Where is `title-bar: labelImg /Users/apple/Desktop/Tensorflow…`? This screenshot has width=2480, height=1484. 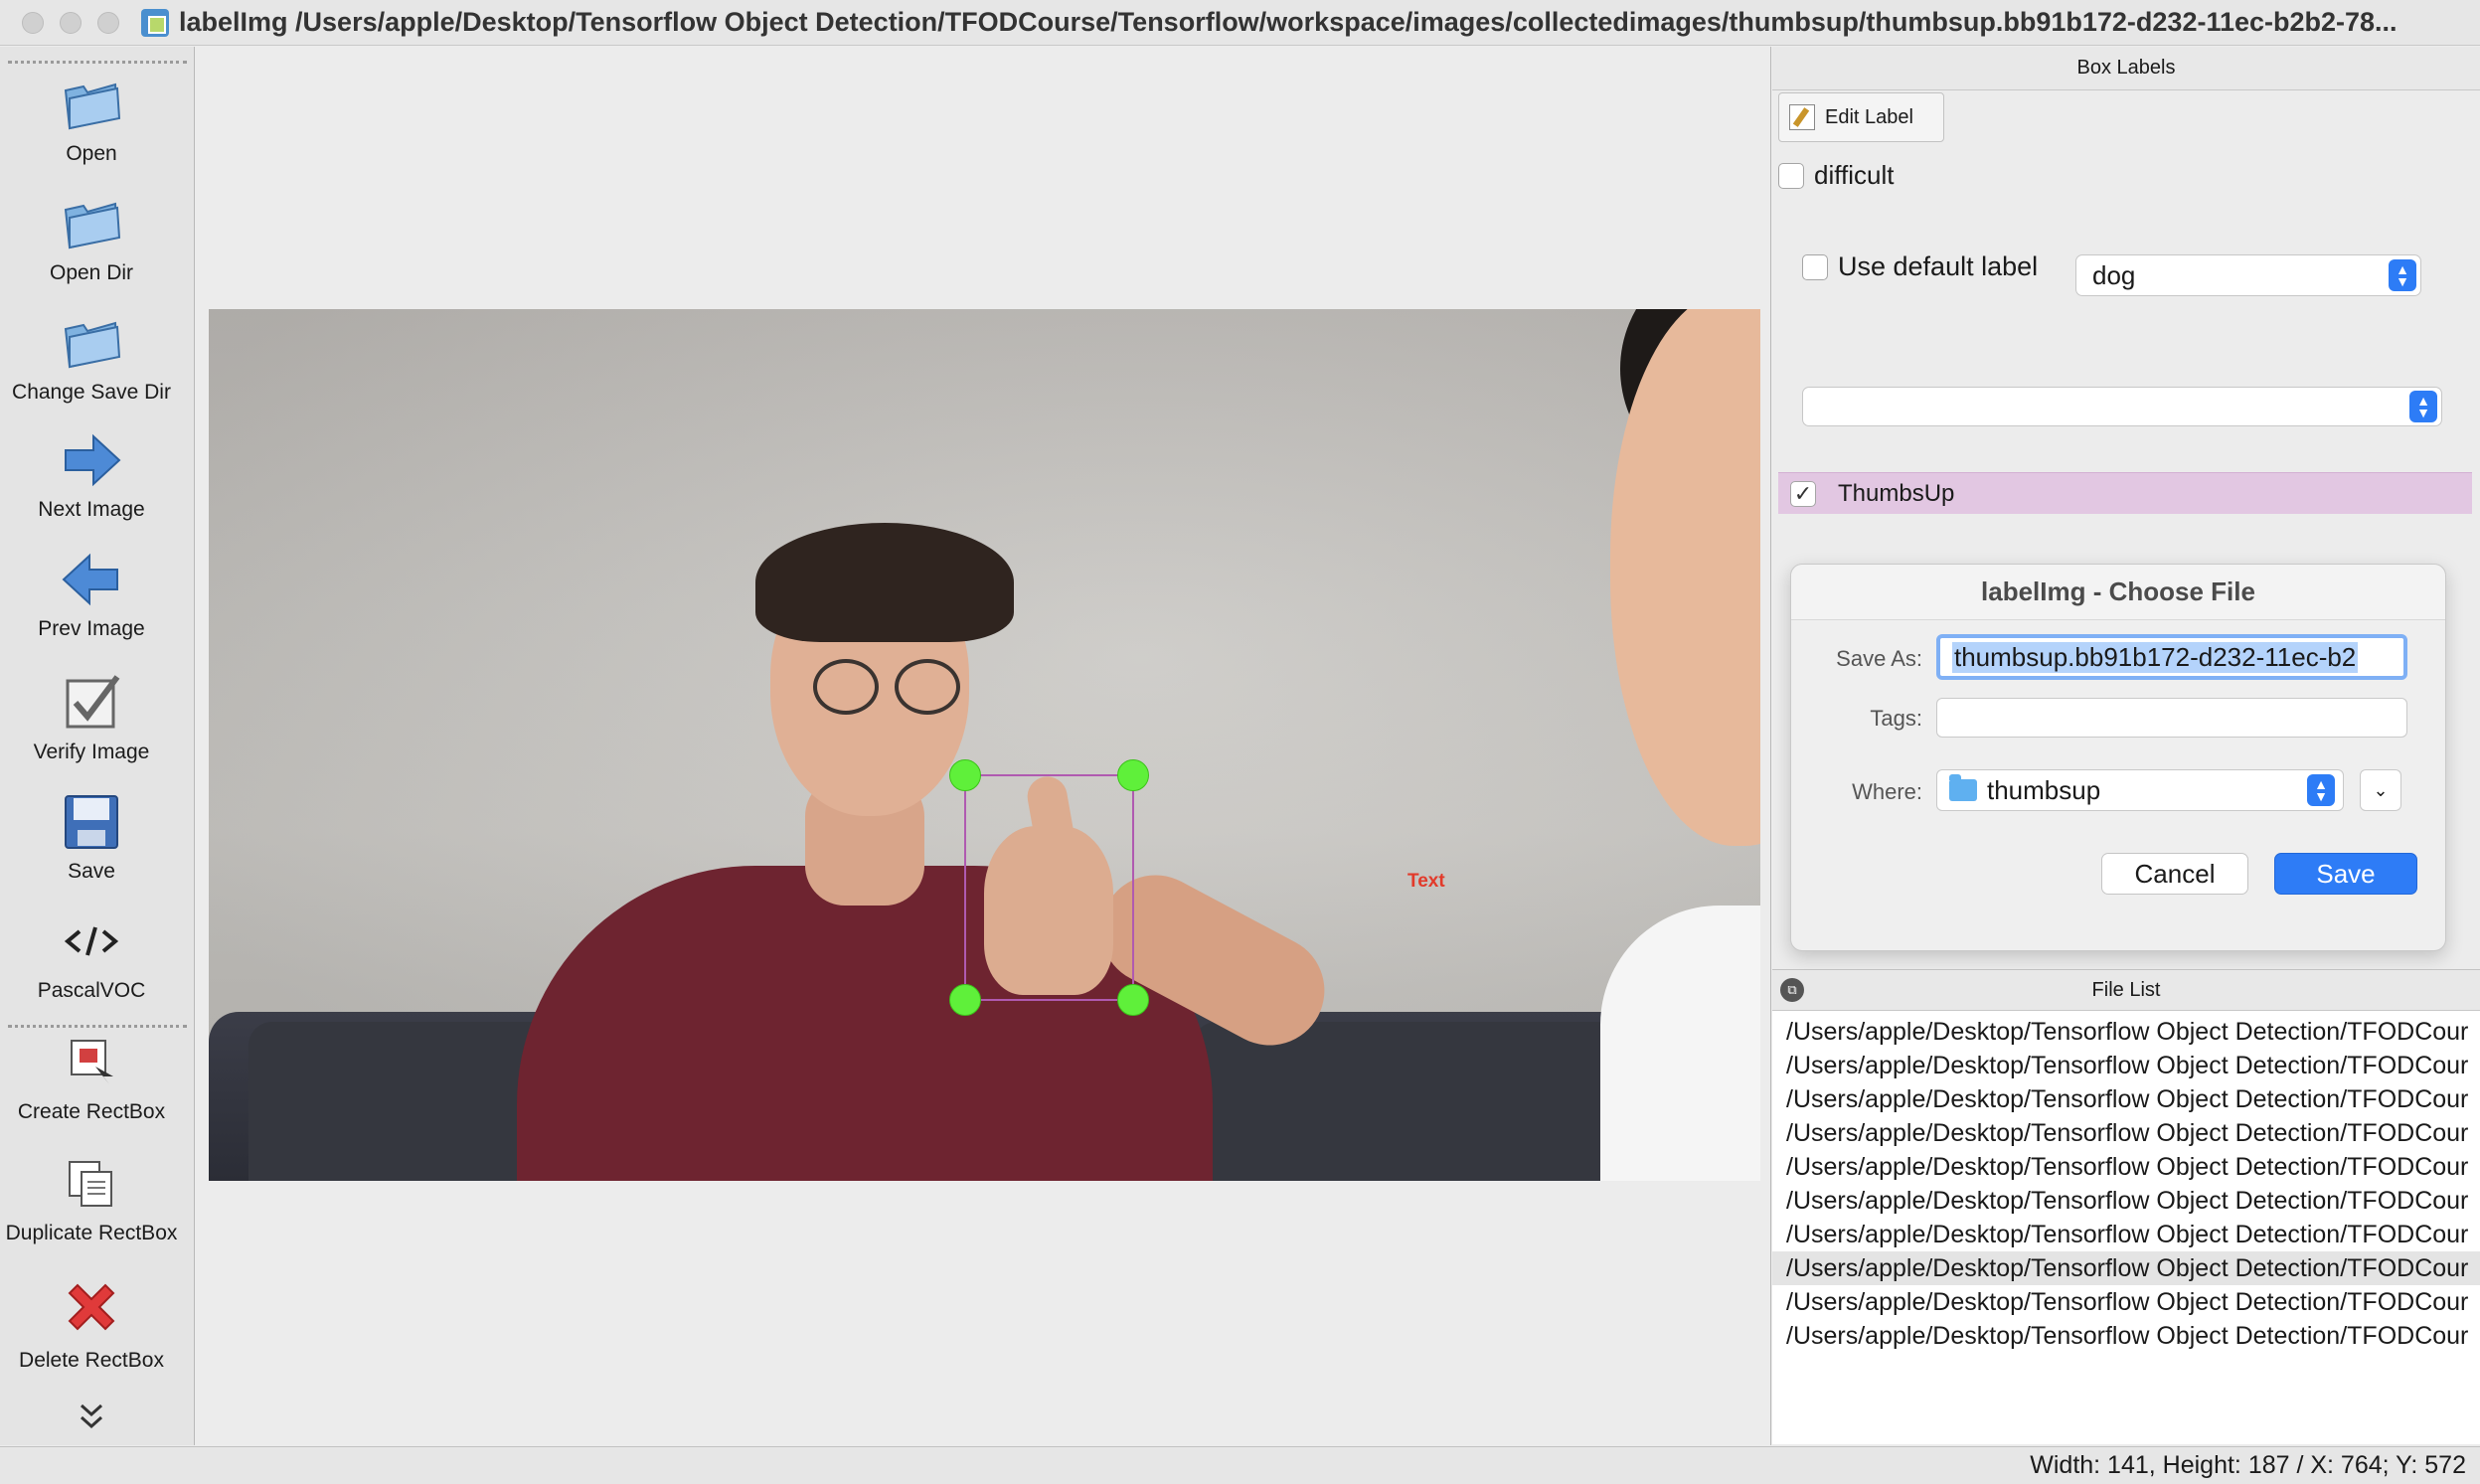
title-bar: labelImg /Users/apple/Desktop/Tensorflow… is located at coordinates (1240, 23).